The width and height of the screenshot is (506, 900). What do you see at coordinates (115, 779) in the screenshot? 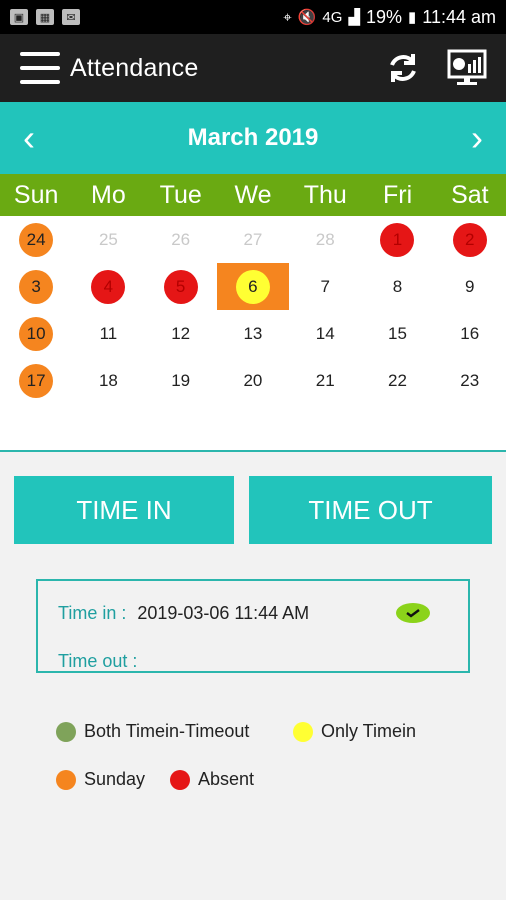
I see `legend-sunday-label: Sunday` at bounding box center [115, 779].